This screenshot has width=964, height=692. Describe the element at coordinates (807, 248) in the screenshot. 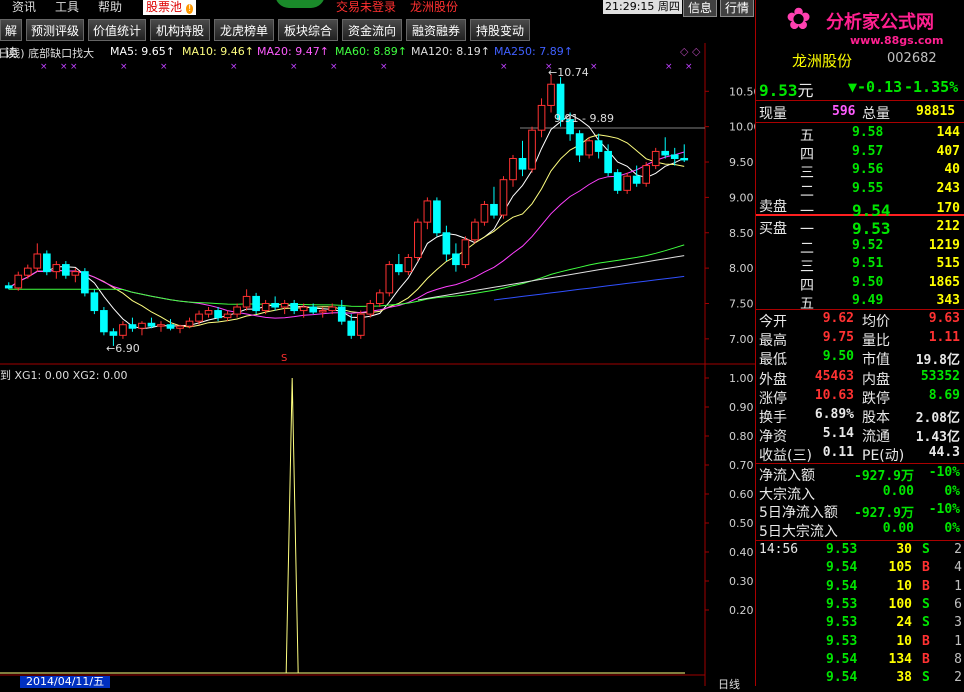

I see `buy-level: 二` at that location.